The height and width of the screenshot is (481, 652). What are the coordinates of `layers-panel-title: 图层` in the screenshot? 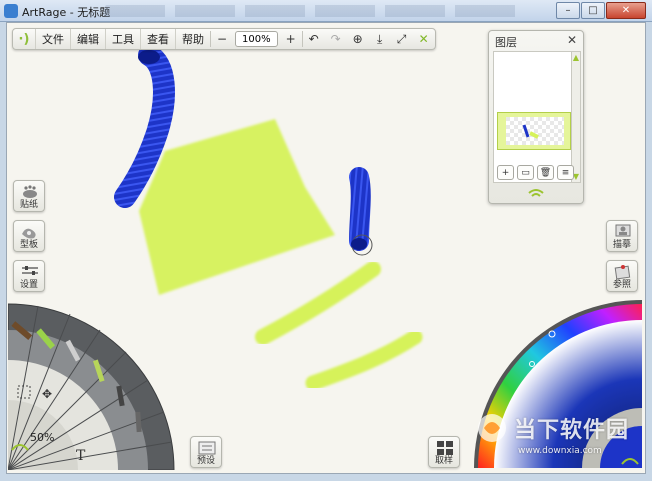 It's located at (506, 42).